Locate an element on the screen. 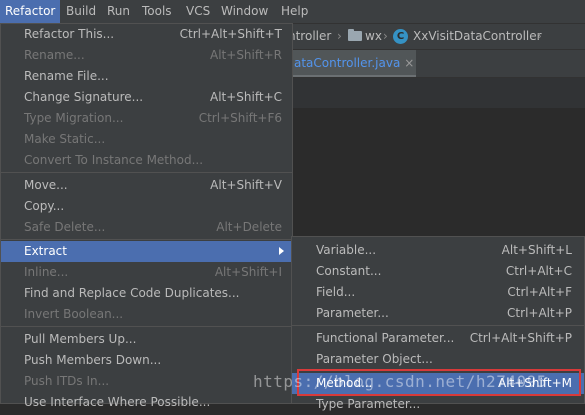 This screenshot has width=585, height=415. editor-tab: ataController.java × is located at coordinates (352, 63).